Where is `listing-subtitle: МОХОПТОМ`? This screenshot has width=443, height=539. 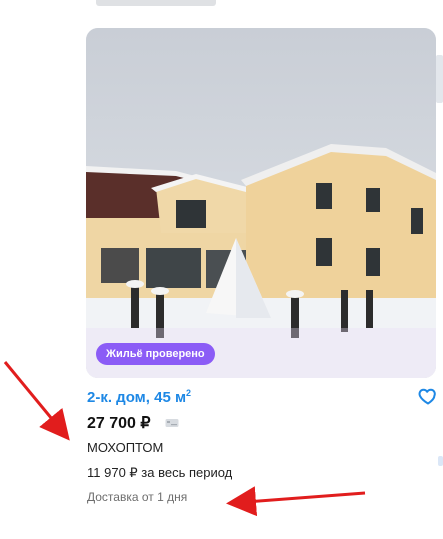
listing-subtitle: МОХОПТОМ is located at coordinates (125, 447).